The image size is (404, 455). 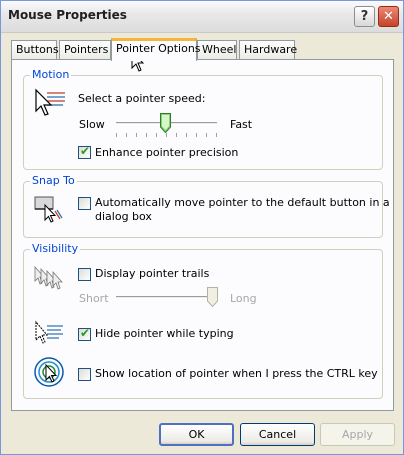 What do you see at coordinates (123, 216) in the screenshot?
I see `snap-to-default-label-line2: dialog box` at bounding box center [123, 216].